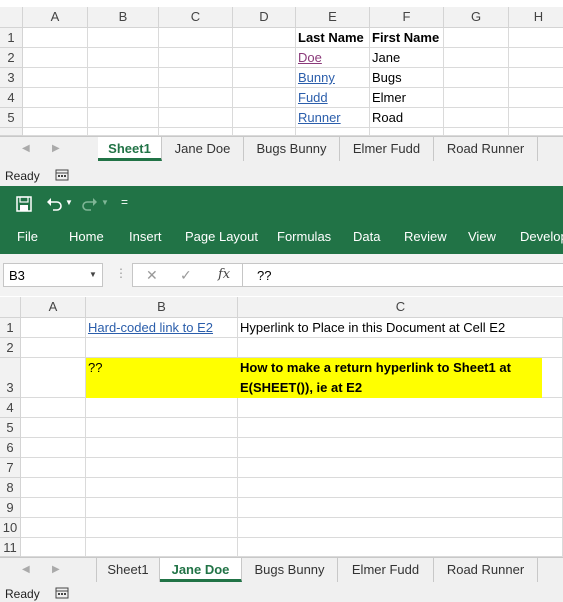  What do you see at coordinates (407, 38) in the screenshot?
I see `cell-f1-header: First Name` at bounding box center [407, 38].